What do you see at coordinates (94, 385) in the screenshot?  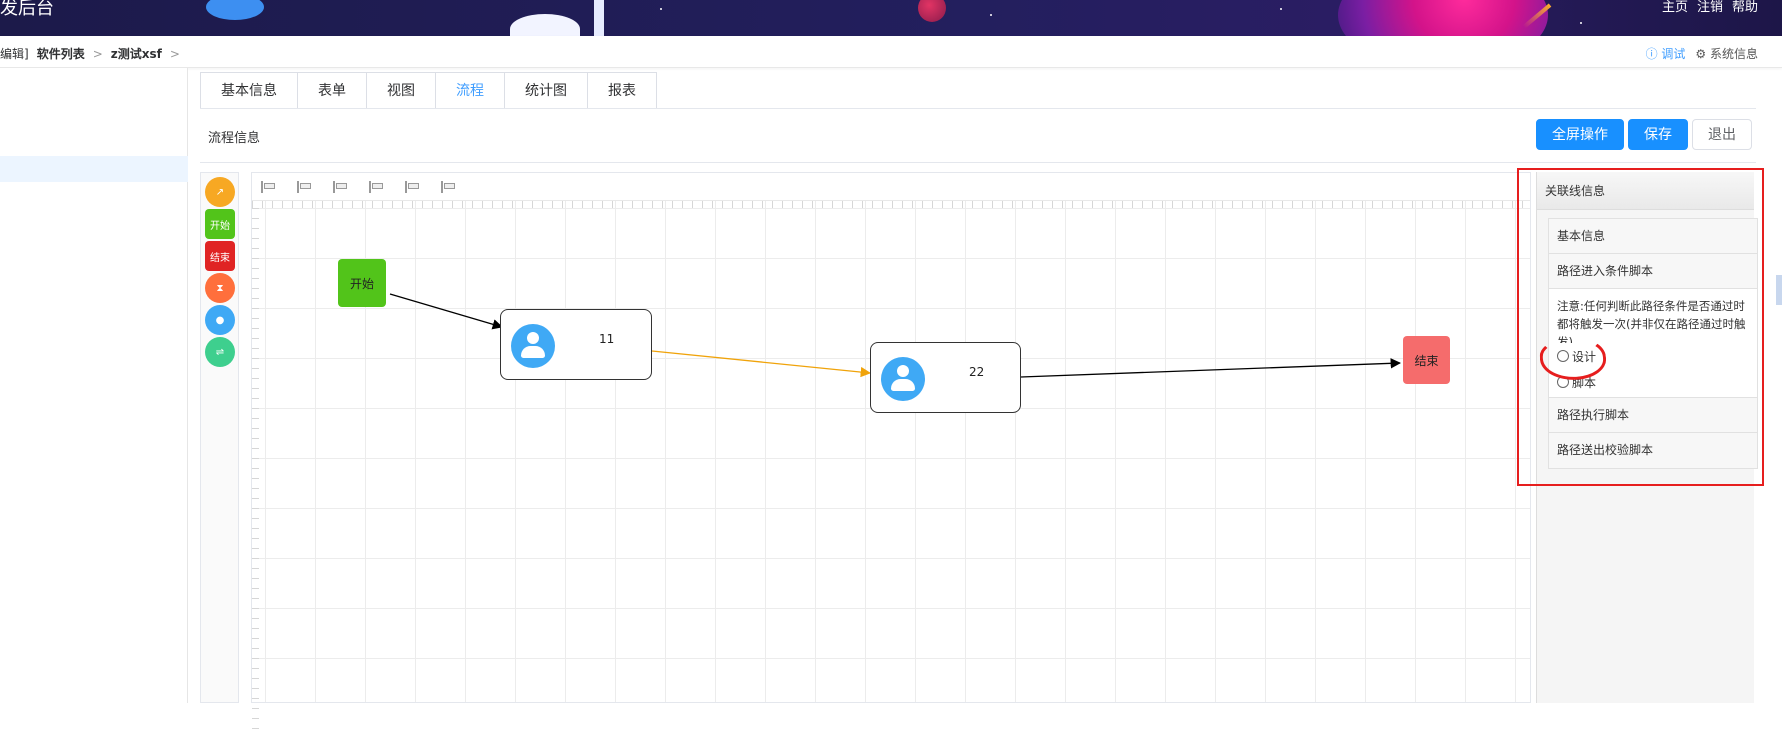 I see `left-sidebar` at bounding box center [94, 385].